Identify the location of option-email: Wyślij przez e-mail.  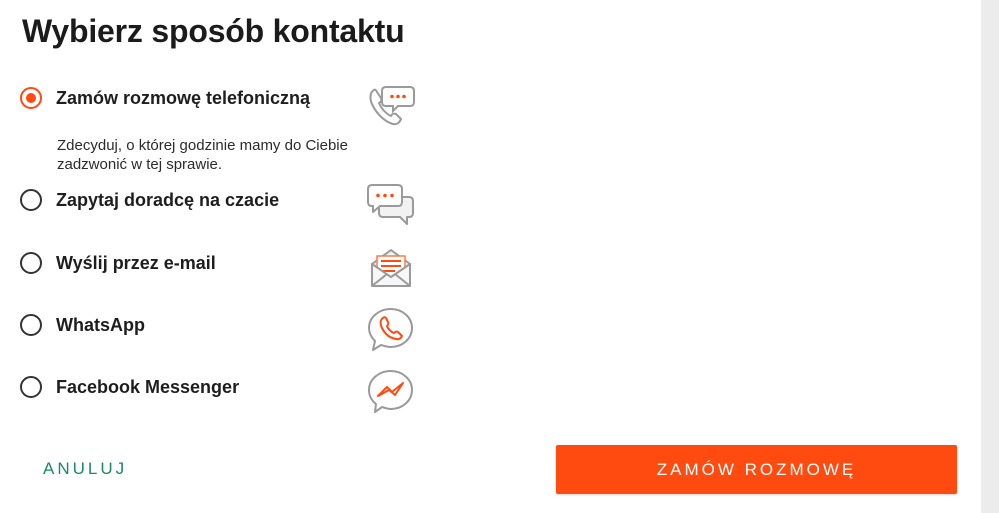
(118, 263).